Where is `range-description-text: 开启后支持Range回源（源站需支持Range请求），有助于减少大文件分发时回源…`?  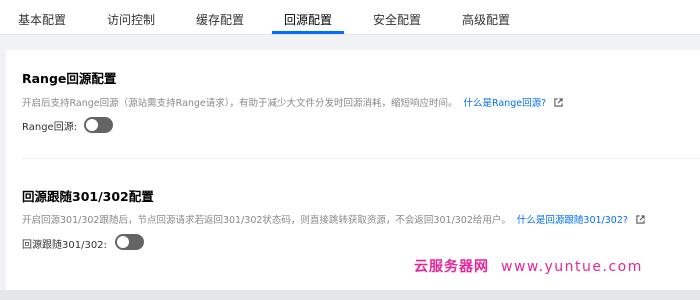 range-description-text: 开启后支持Range回源（源站需支持Range请求），有助于减少大文件分发时回源… is located at coordinates (240, 103).